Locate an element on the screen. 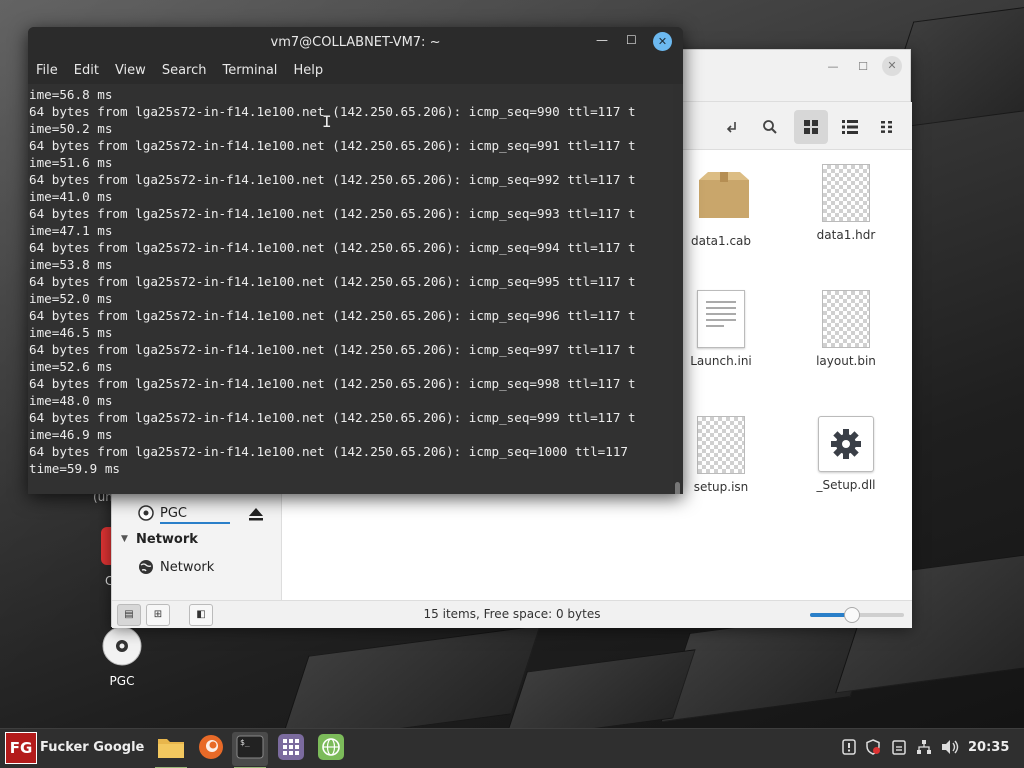 The width and height of the screenshot is (1024, 768). gear-file-icon is located at coordinates (846, 444).